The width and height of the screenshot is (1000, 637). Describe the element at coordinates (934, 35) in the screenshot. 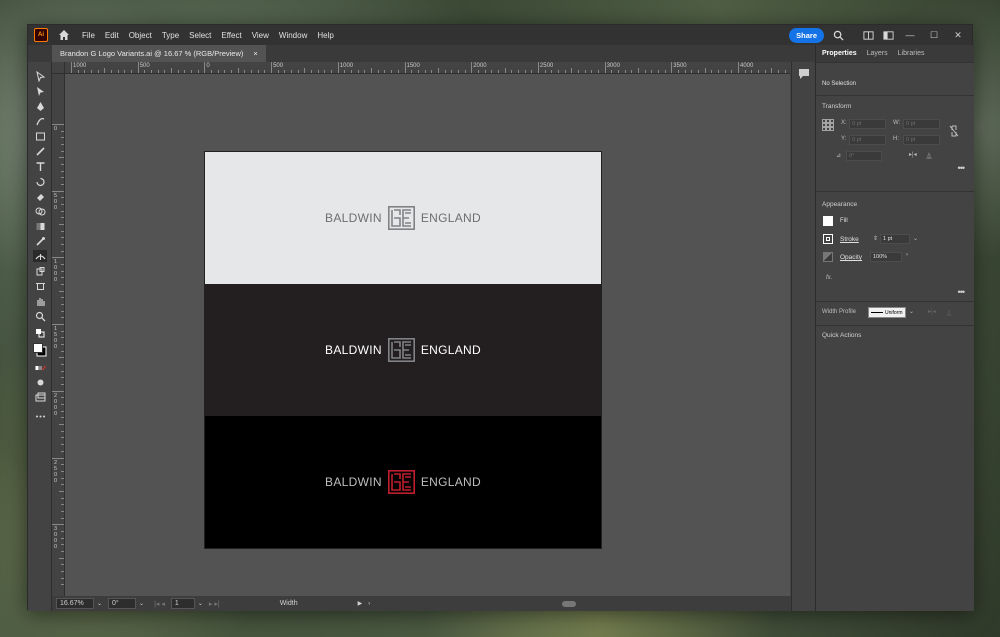

I see `maximize-button: ☐` at that location.